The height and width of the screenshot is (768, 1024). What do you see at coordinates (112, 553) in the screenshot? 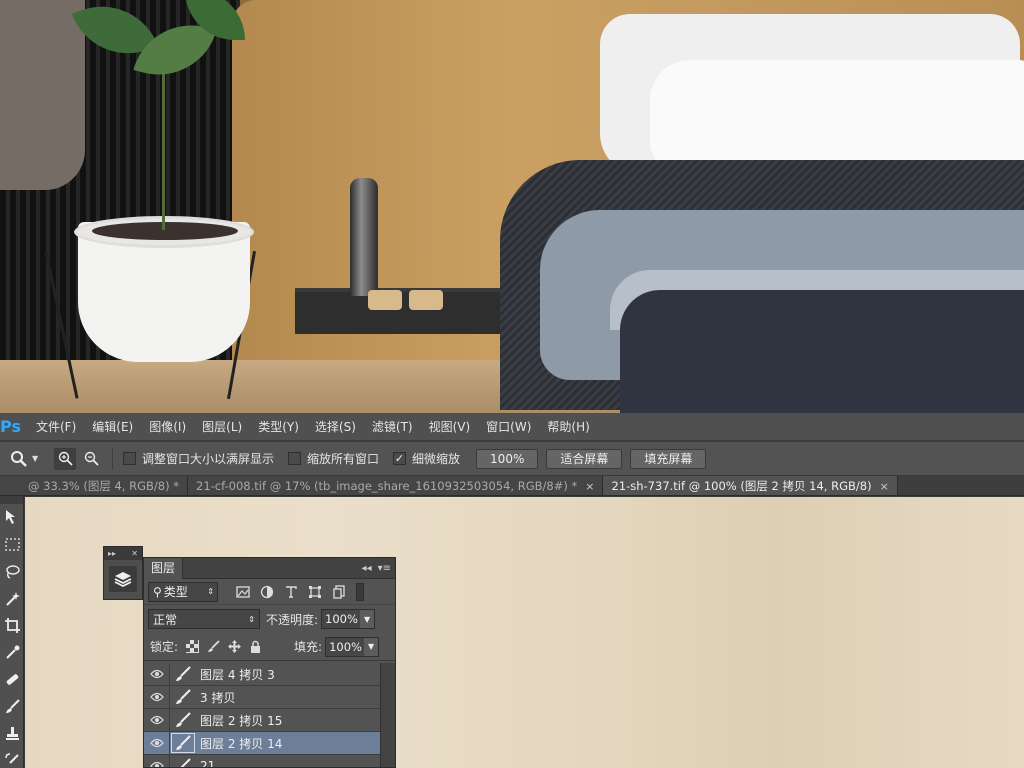
I see `expand-icon: ▸▸` at bounding box center [112, 553].